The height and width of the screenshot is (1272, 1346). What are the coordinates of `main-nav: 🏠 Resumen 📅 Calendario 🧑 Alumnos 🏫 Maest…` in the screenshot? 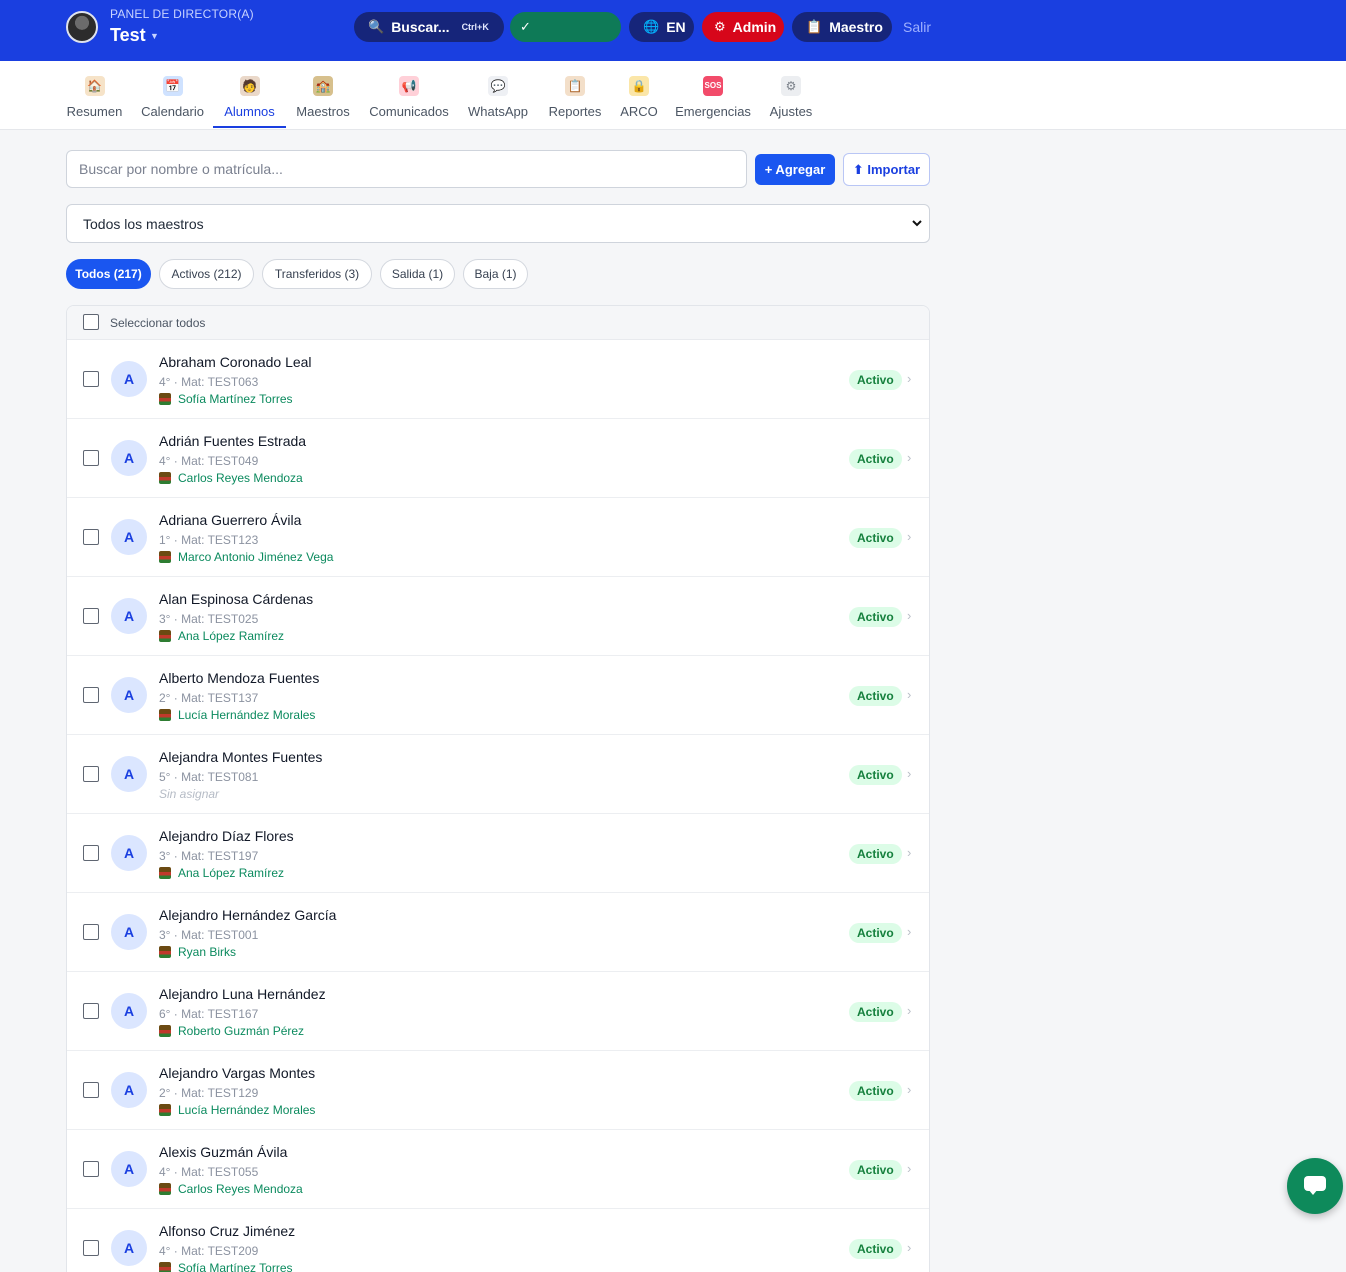 It's located at (673, 95).